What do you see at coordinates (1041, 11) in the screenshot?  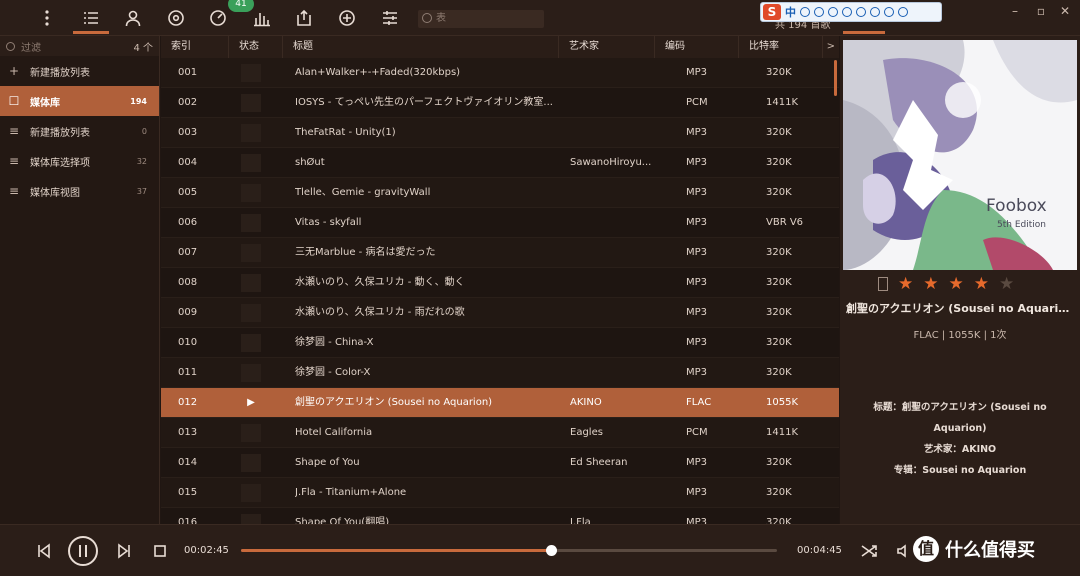 I see `maximize-icon: ▫` at bounding box center [1041, 11].